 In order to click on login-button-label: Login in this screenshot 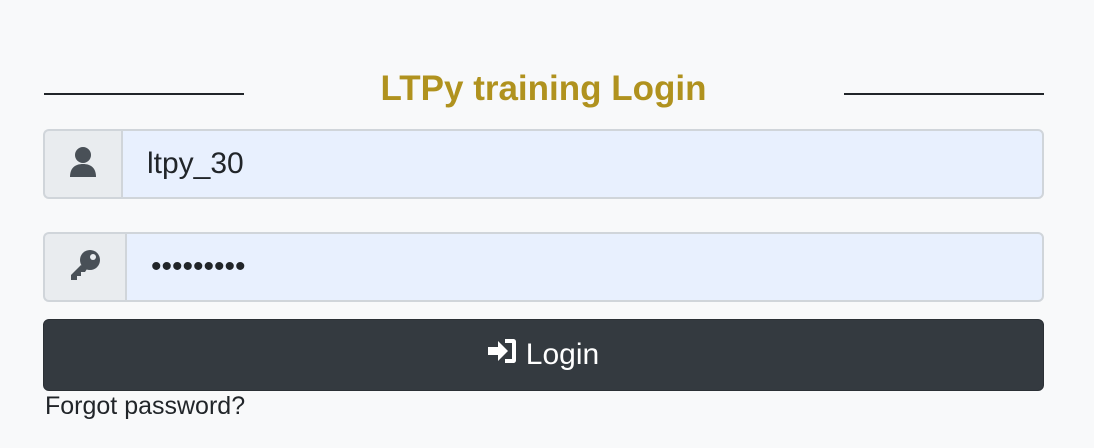, I will do `click(562, 354)`.